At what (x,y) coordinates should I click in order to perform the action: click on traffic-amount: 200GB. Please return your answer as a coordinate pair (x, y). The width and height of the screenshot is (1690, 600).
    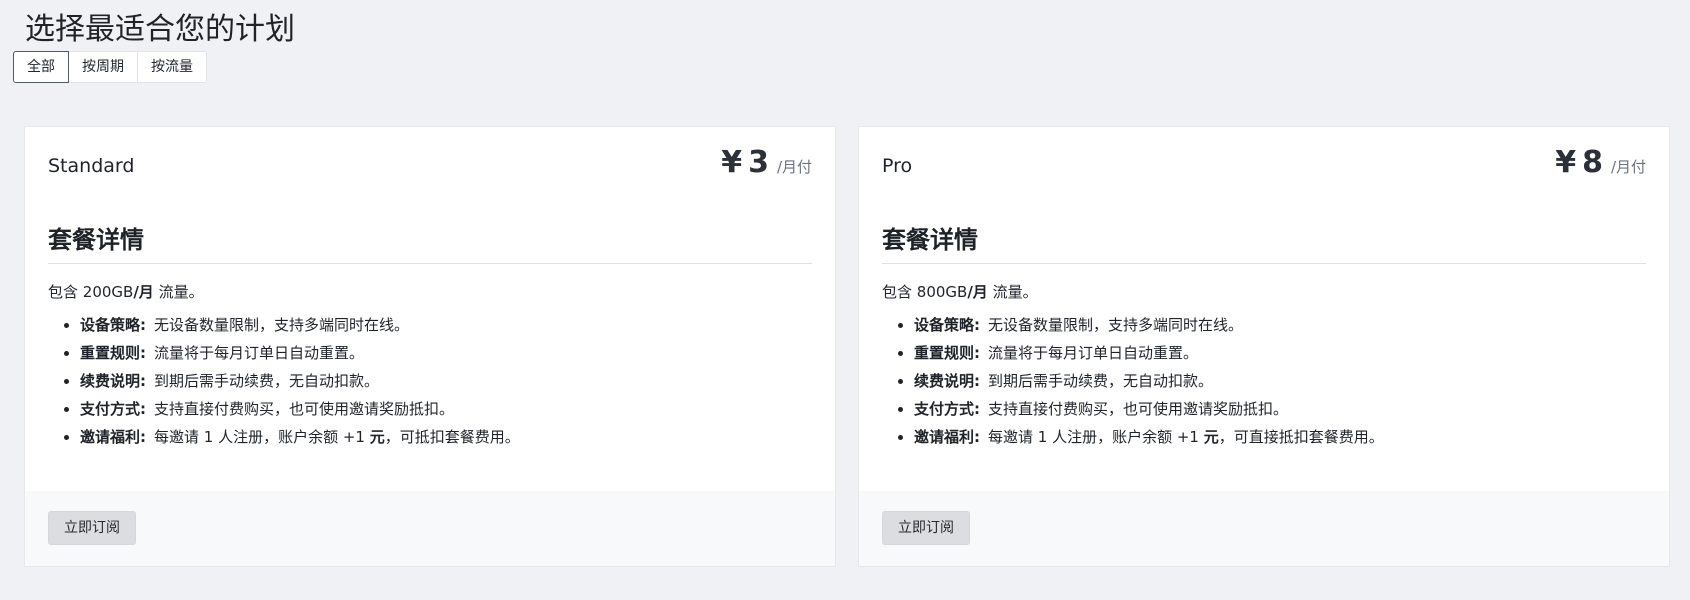
    Looking at the image, I should click on (108, 292).